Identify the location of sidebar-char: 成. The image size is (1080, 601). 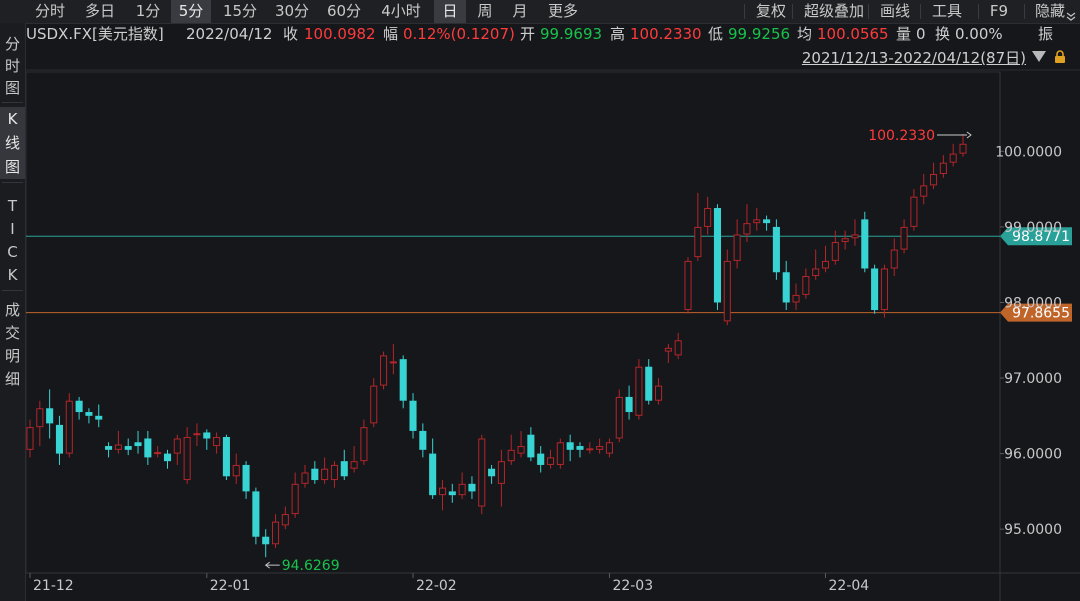
(12, 310).